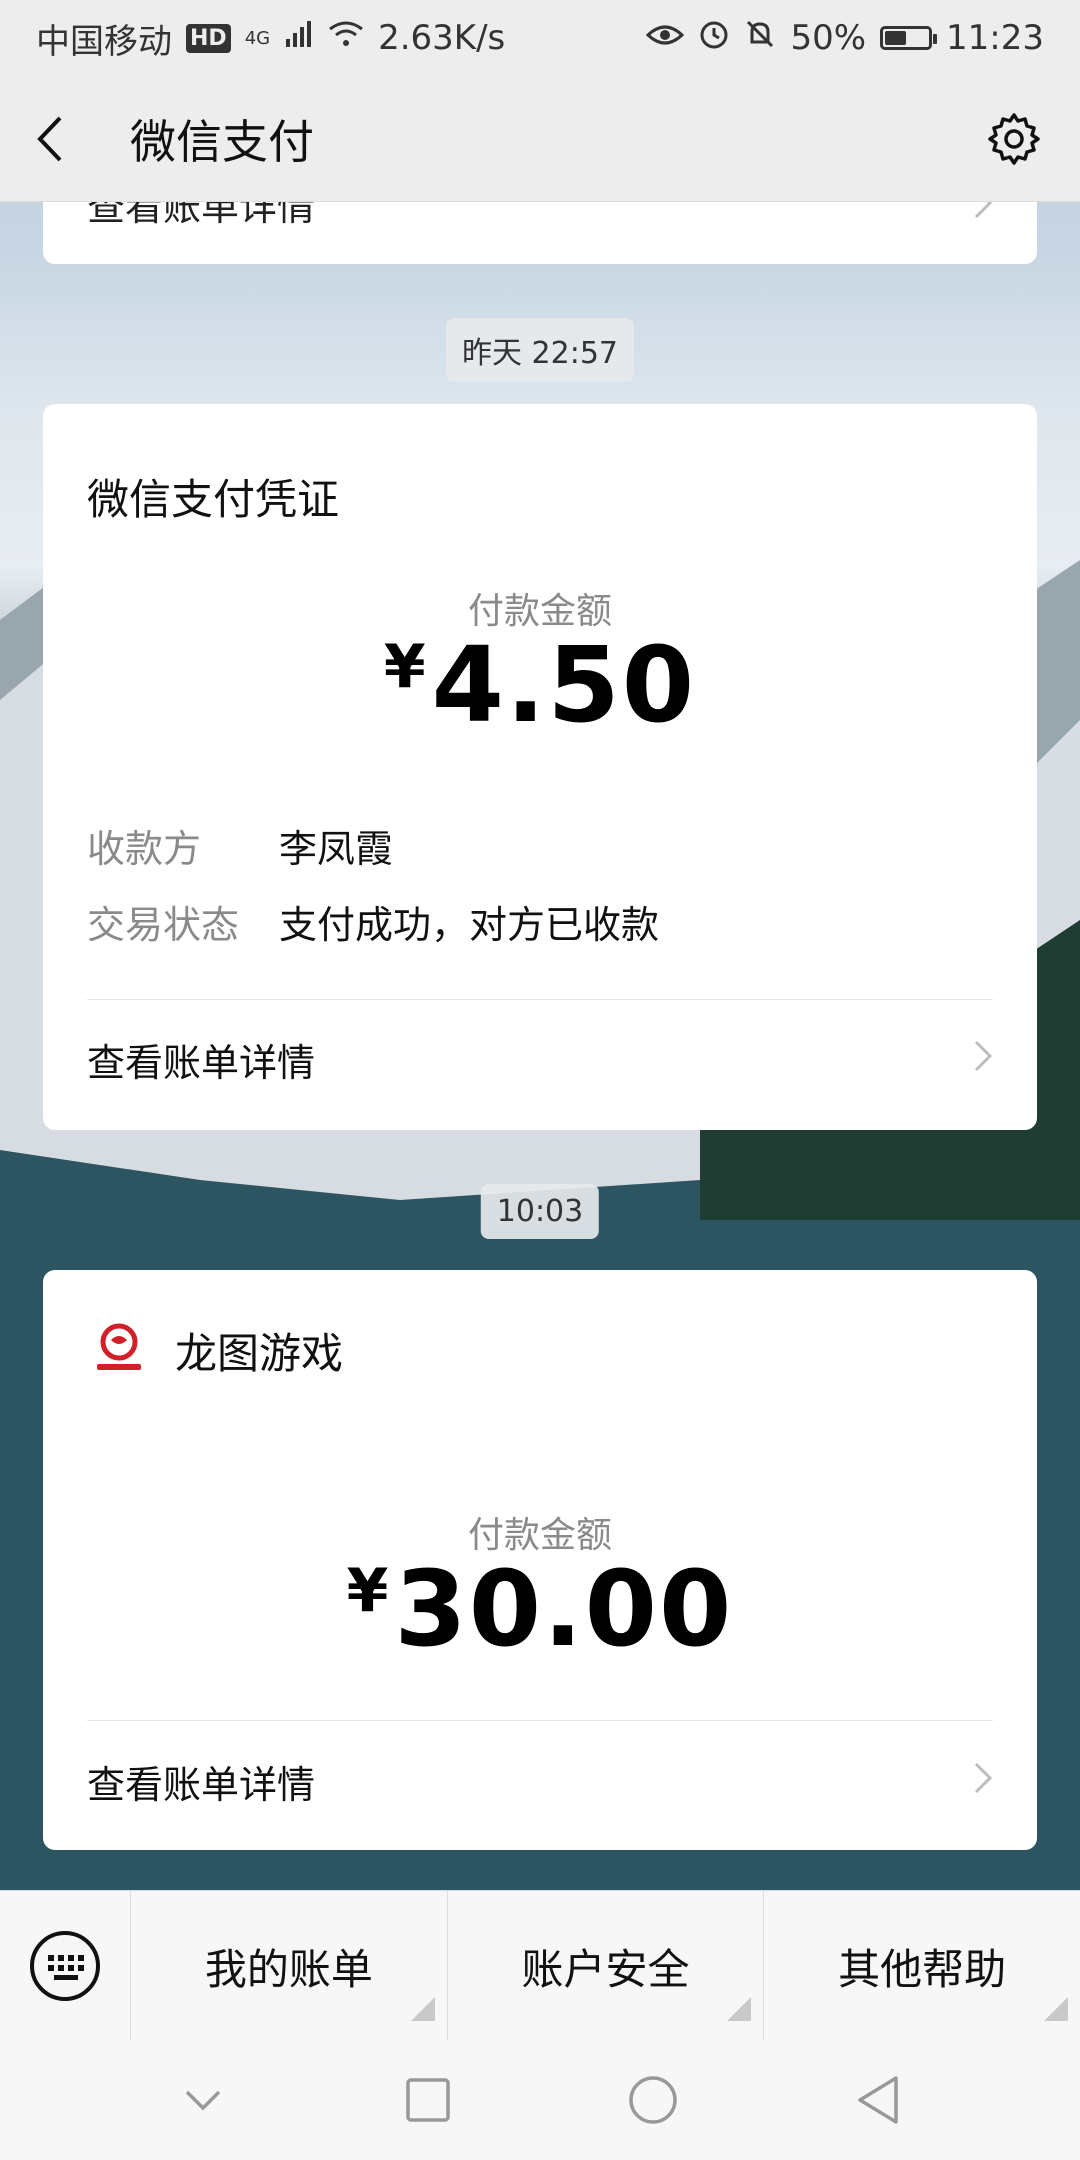 The image size is (1080, 2160). What do you see at coordinates (540, 38) in the screenshot?
I see `status-bar: 中国移动 HD 4G 2.63K/s 50% 11:23` at bounding box center [540, 38].